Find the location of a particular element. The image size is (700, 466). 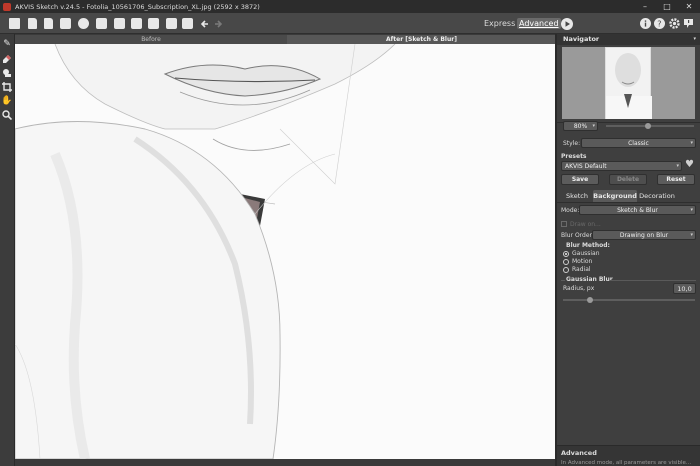

info-icon is located at coordinates (645, 23).